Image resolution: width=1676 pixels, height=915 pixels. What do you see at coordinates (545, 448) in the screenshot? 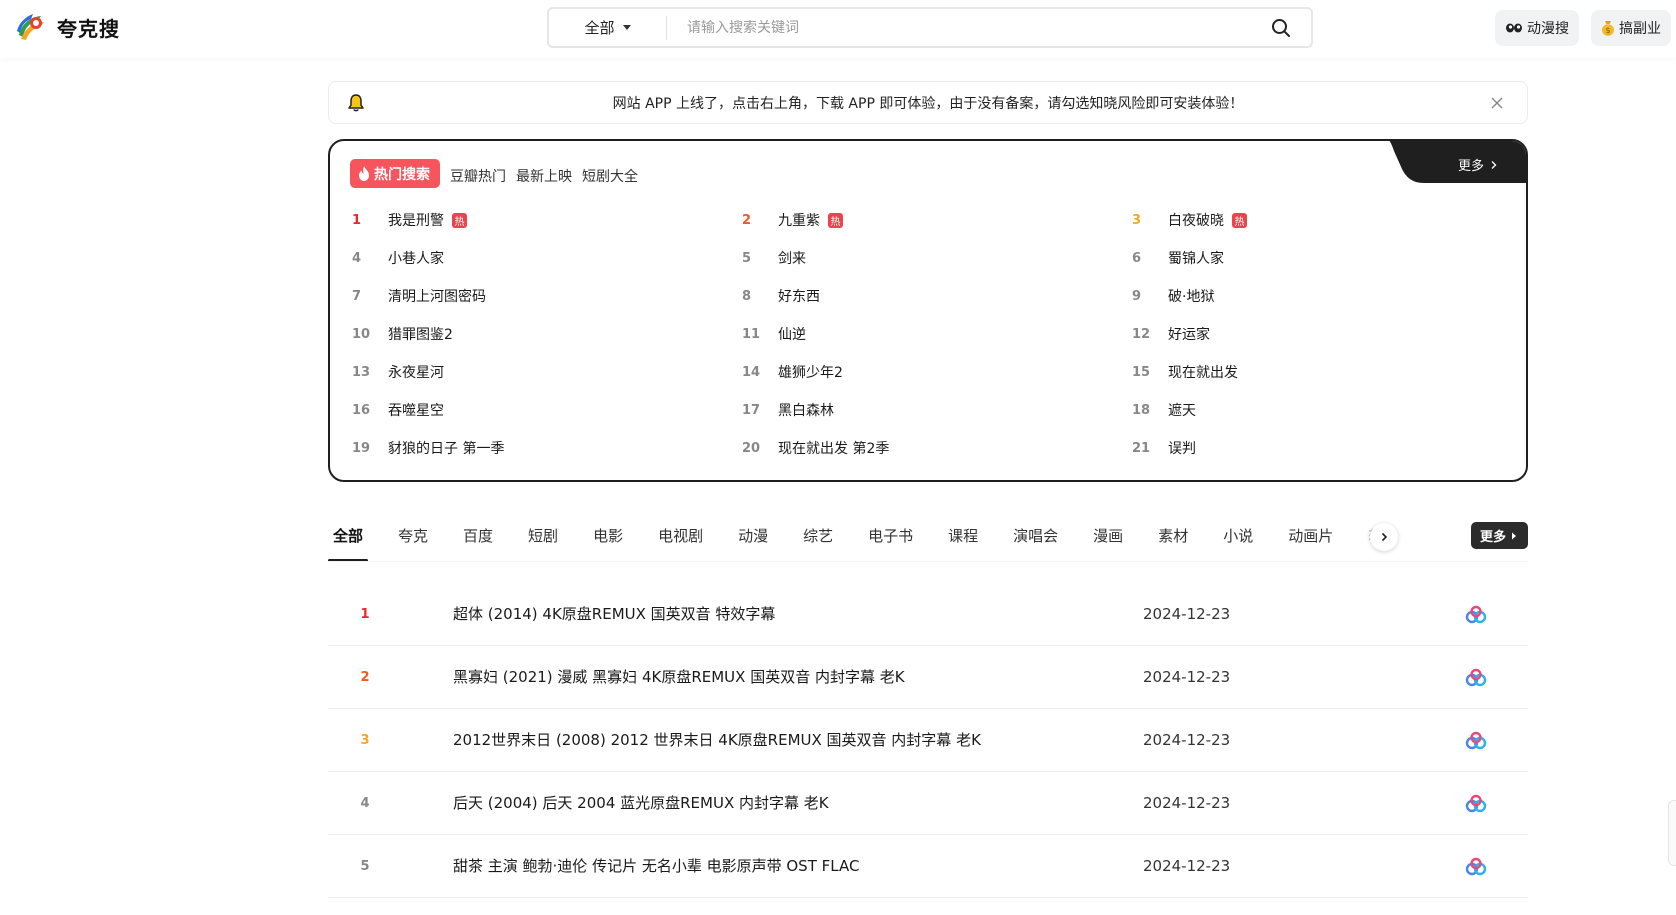
I see `hot-search-item: 19 豺狼的日子 第一季` at bounding box center [545, 448].